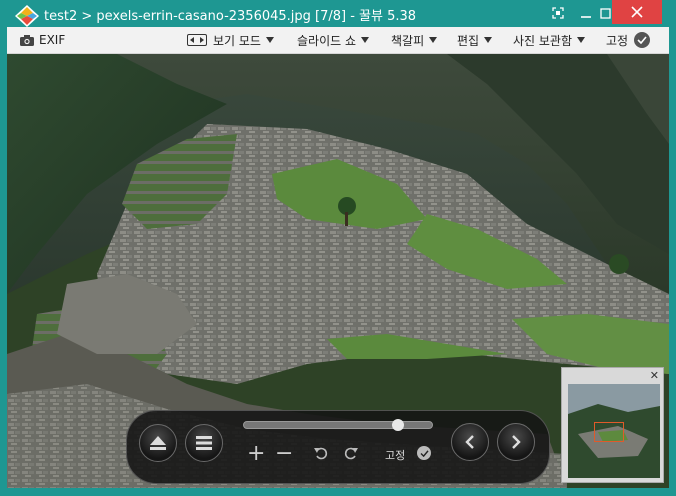  I want to click on eject-button, so click(158, 443).